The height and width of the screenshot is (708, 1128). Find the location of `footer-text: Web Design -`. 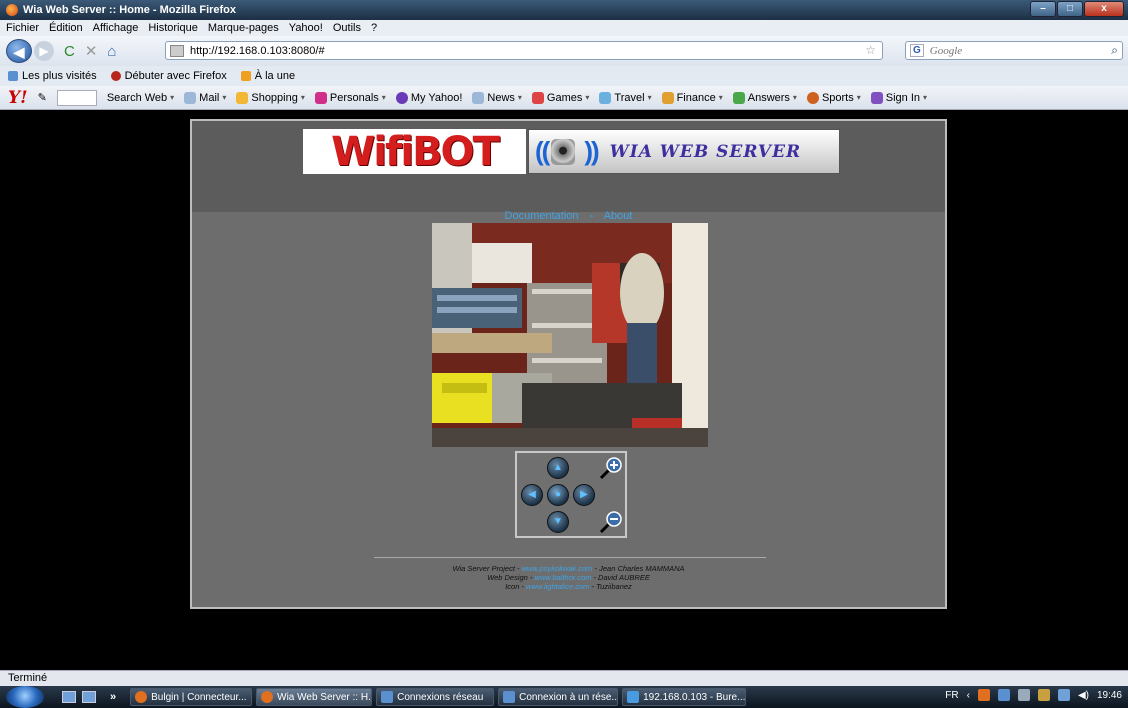

footer-text: Web Design - is located at coordinates (511, 577).